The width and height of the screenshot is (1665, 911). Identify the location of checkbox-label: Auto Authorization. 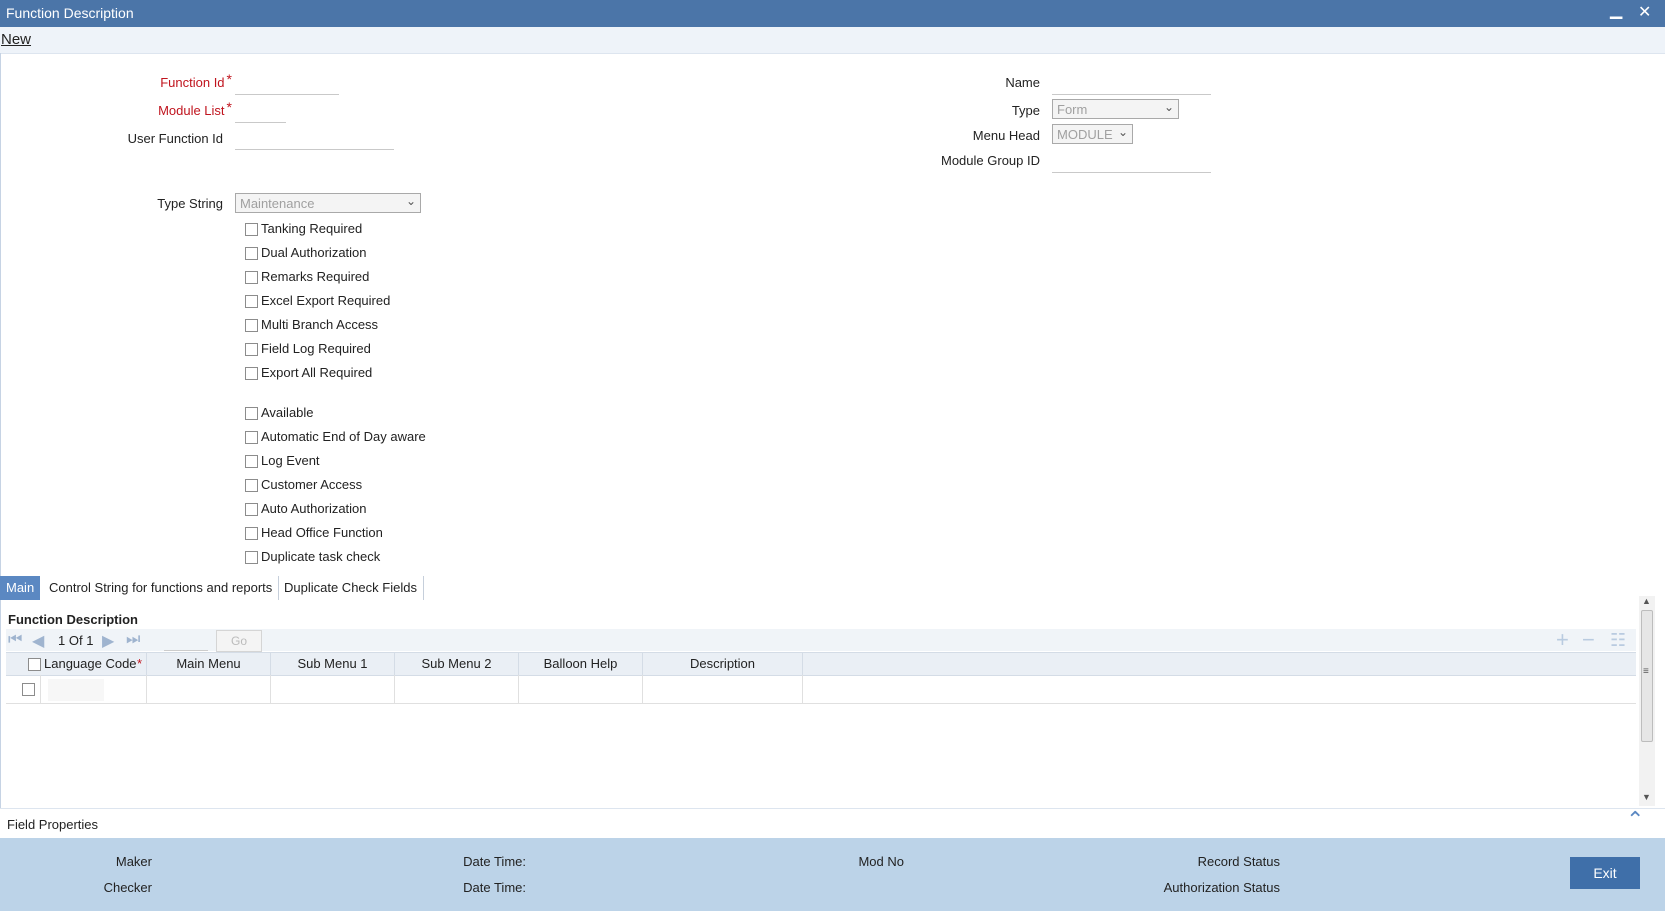
(314, 508).